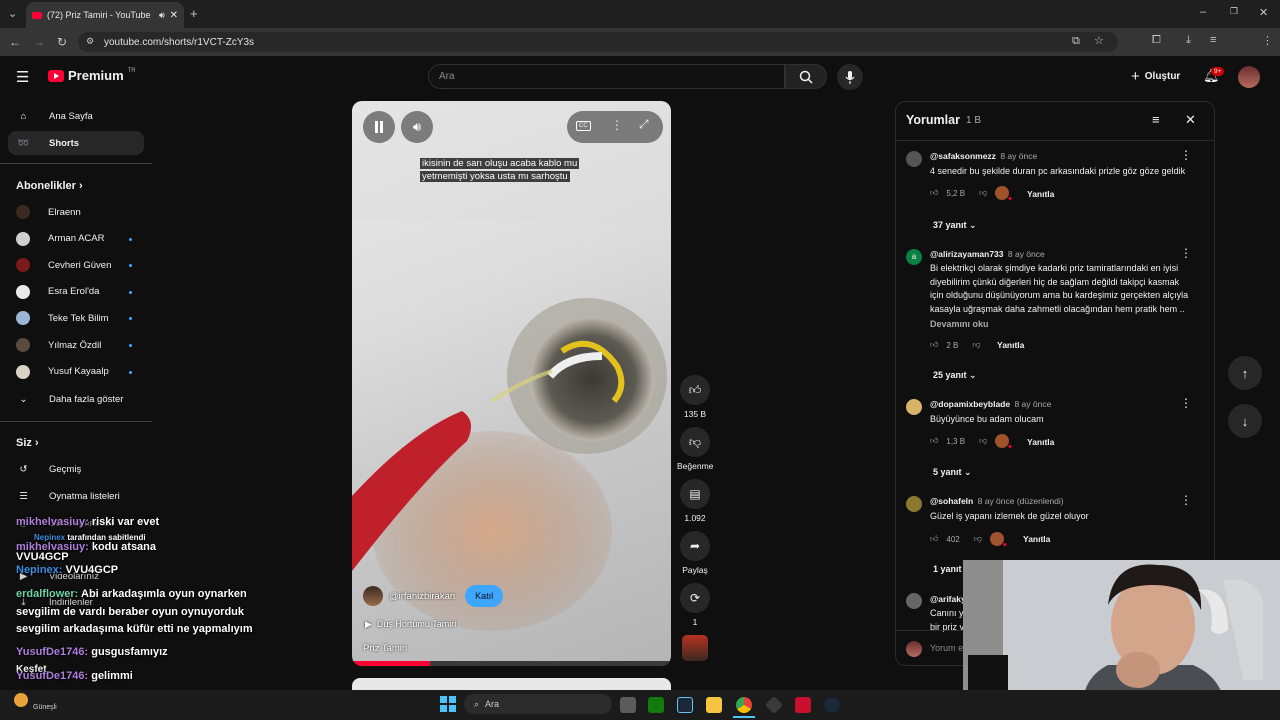 The height and width of the screenshot is (720, 1280). What do you see at coordinates (1245, 421) in the screenshot?
I see `next-short-button: ↓` at bounding box center [1245, 421].